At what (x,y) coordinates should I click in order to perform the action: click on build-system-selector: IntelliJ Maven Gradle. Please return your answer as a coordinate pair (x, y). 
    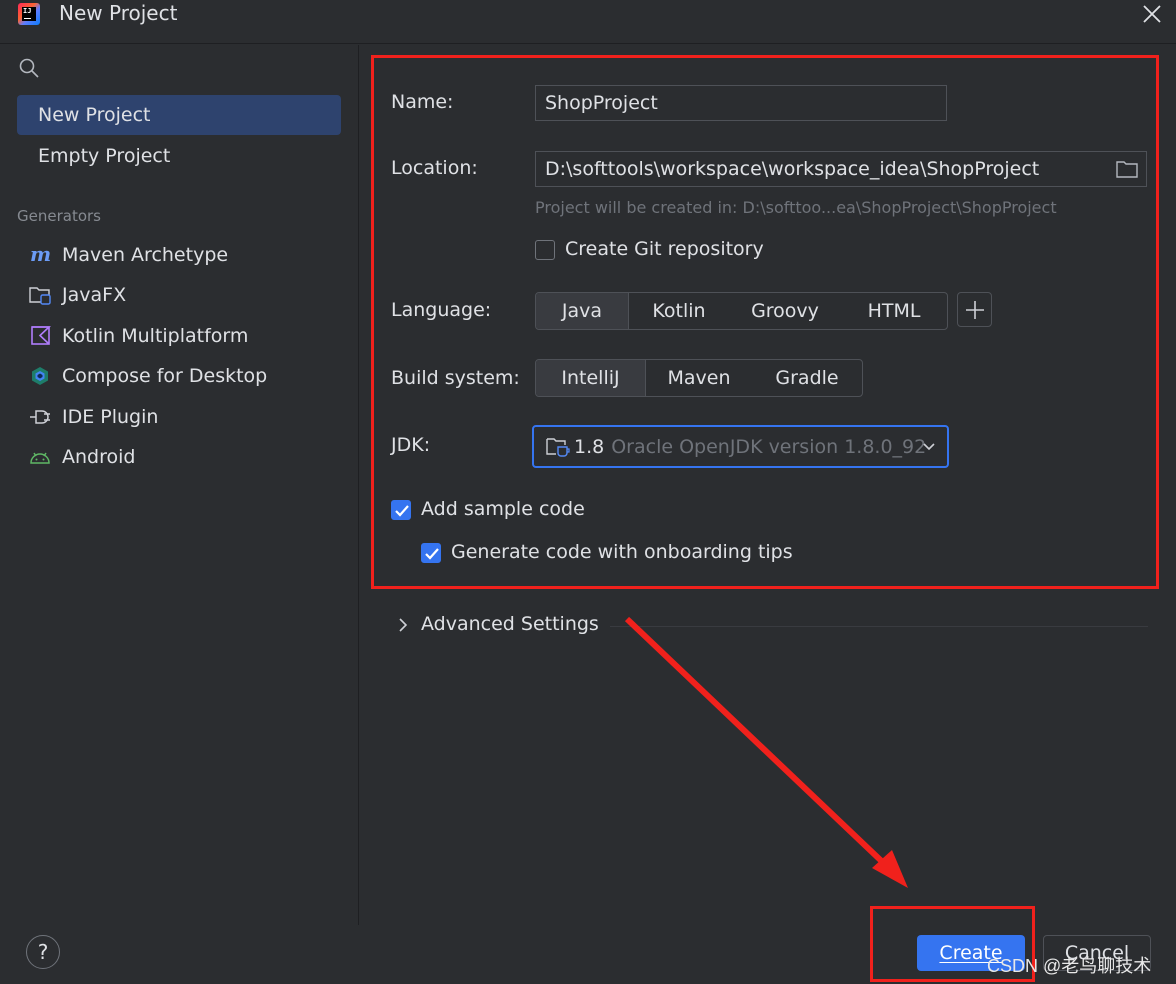
    Looking at the image, I should click on (699, 378).